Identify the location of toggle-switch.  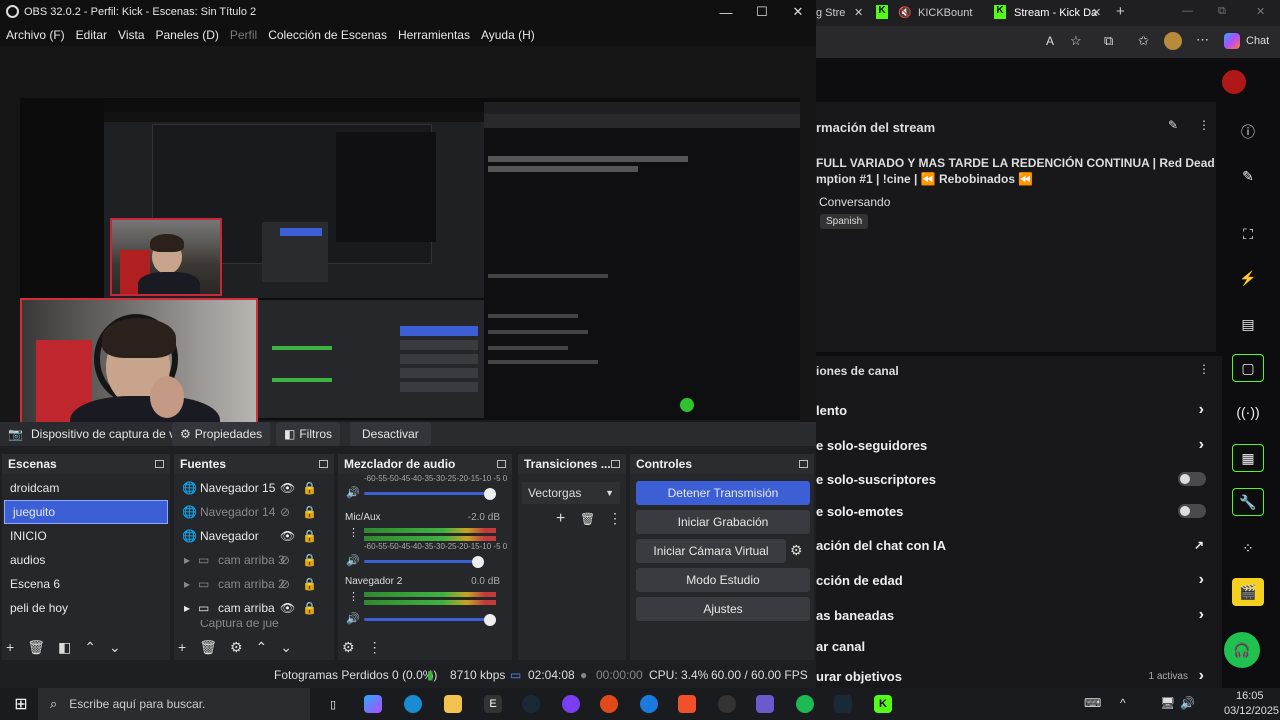
(1192, 511).